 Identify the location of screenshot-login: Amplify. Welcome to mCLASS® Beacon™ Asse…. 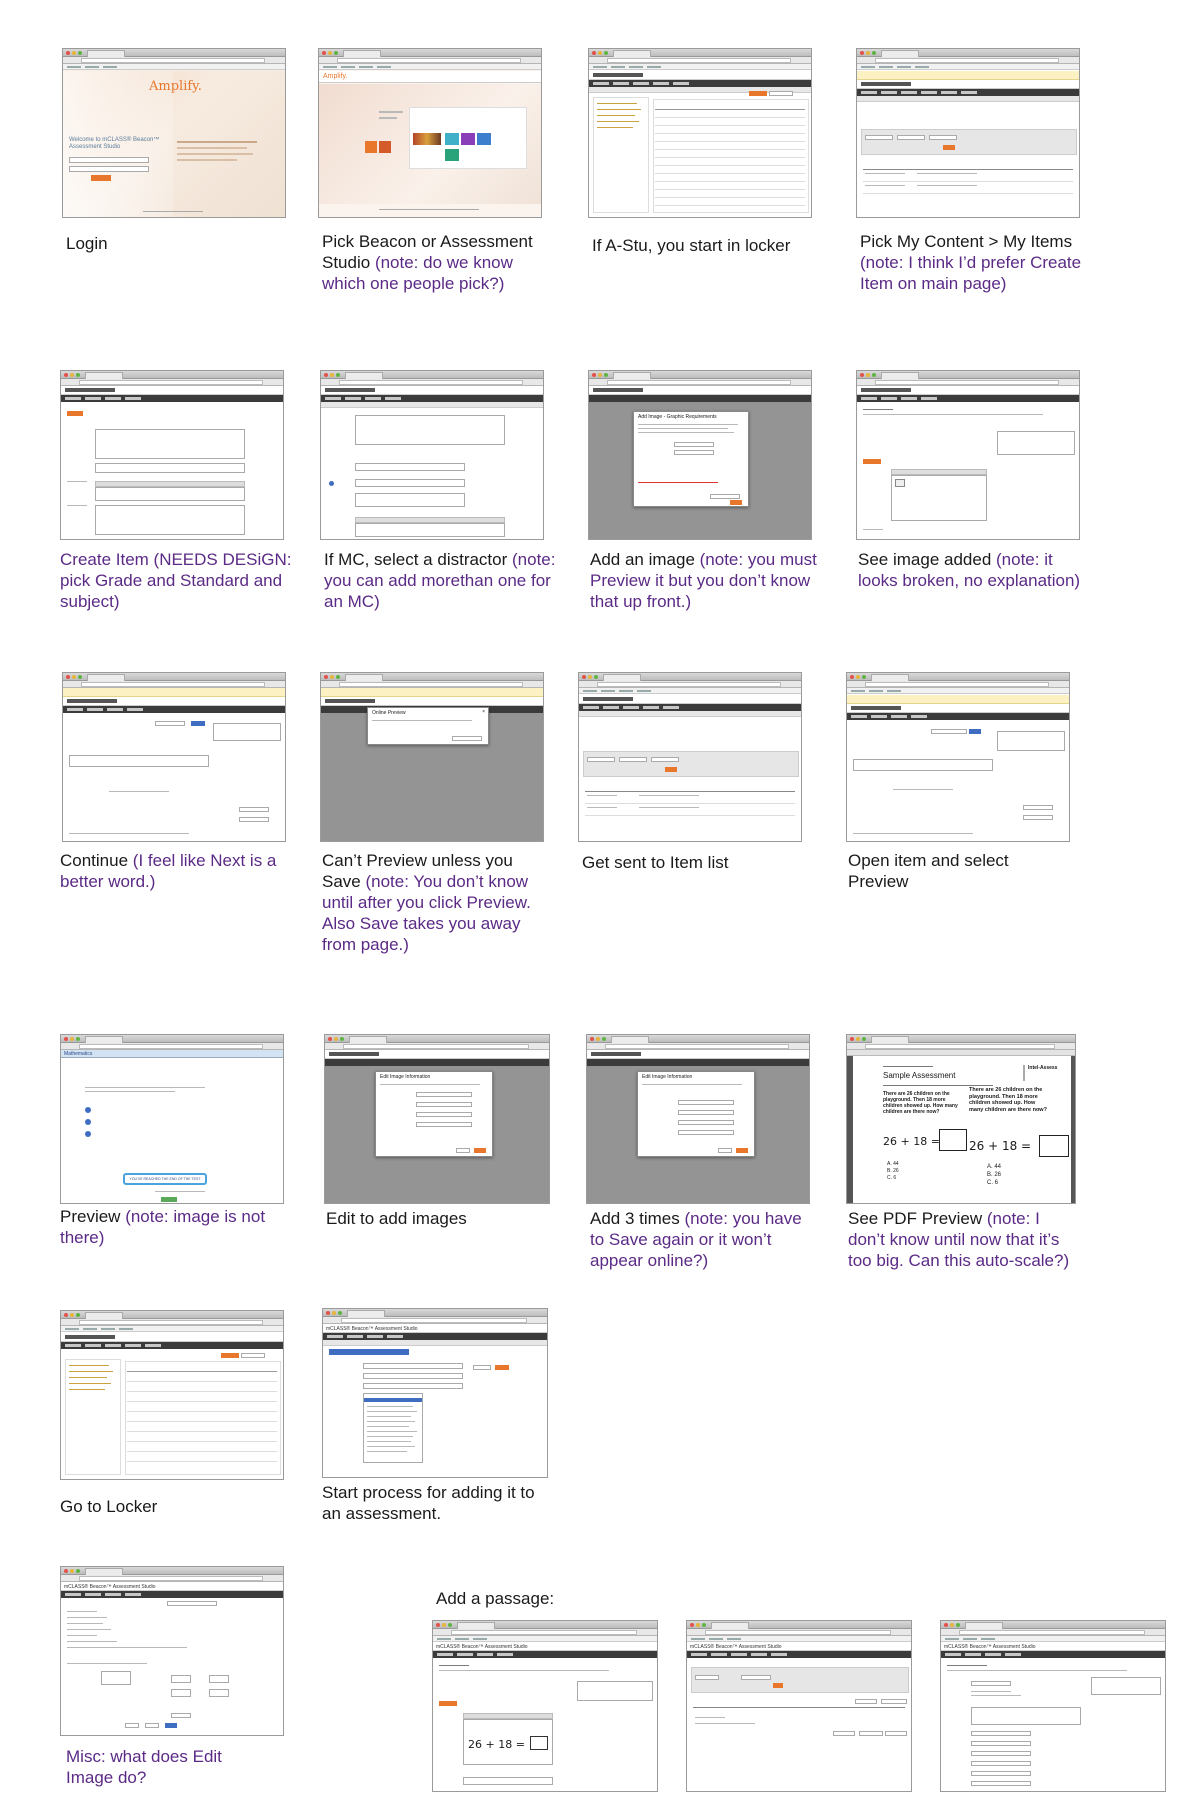
(174, 133).